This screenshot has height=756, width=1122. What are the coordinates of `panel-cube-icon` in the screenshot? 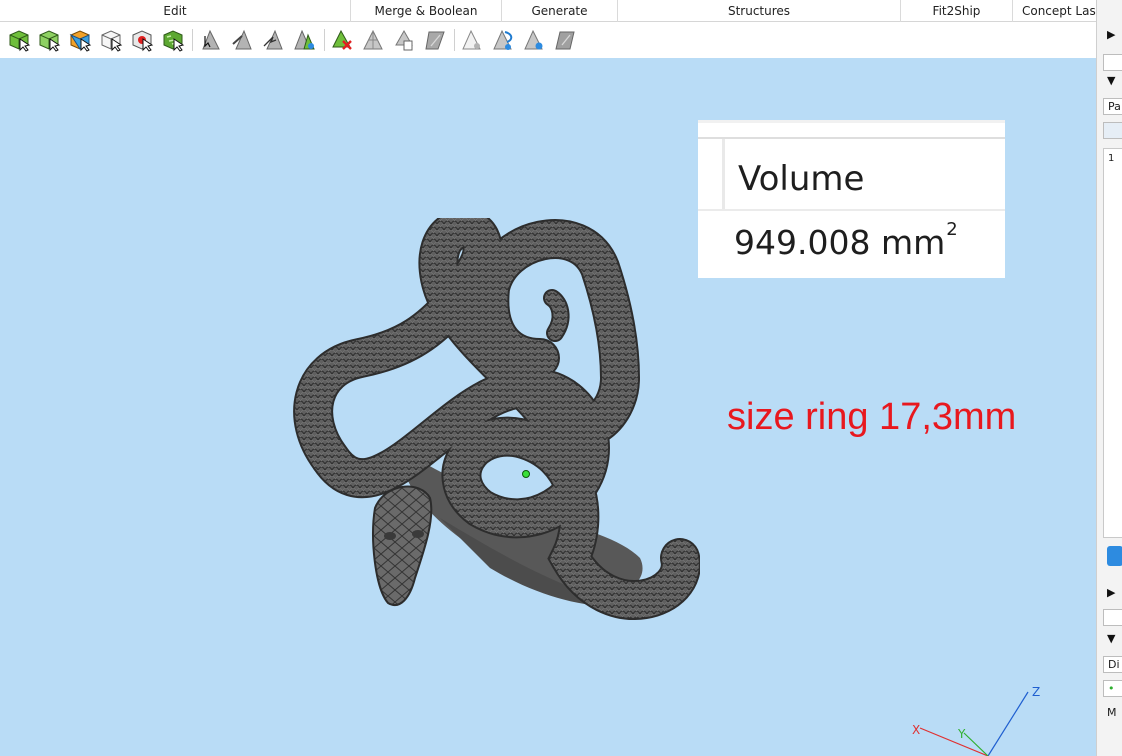 It's located at (1114, 556).